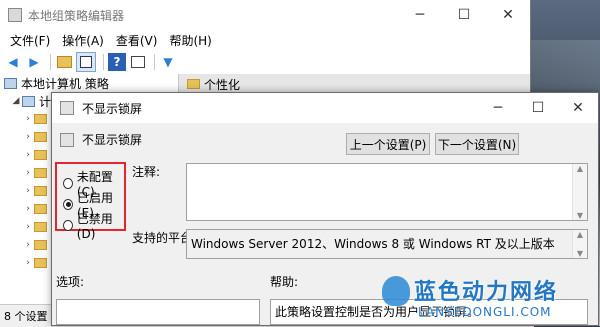  What do you see at coordinates (112, 140) in the screenshot?
I see `setting-name: 不显示锁屏` at bounding box center [112, 140].